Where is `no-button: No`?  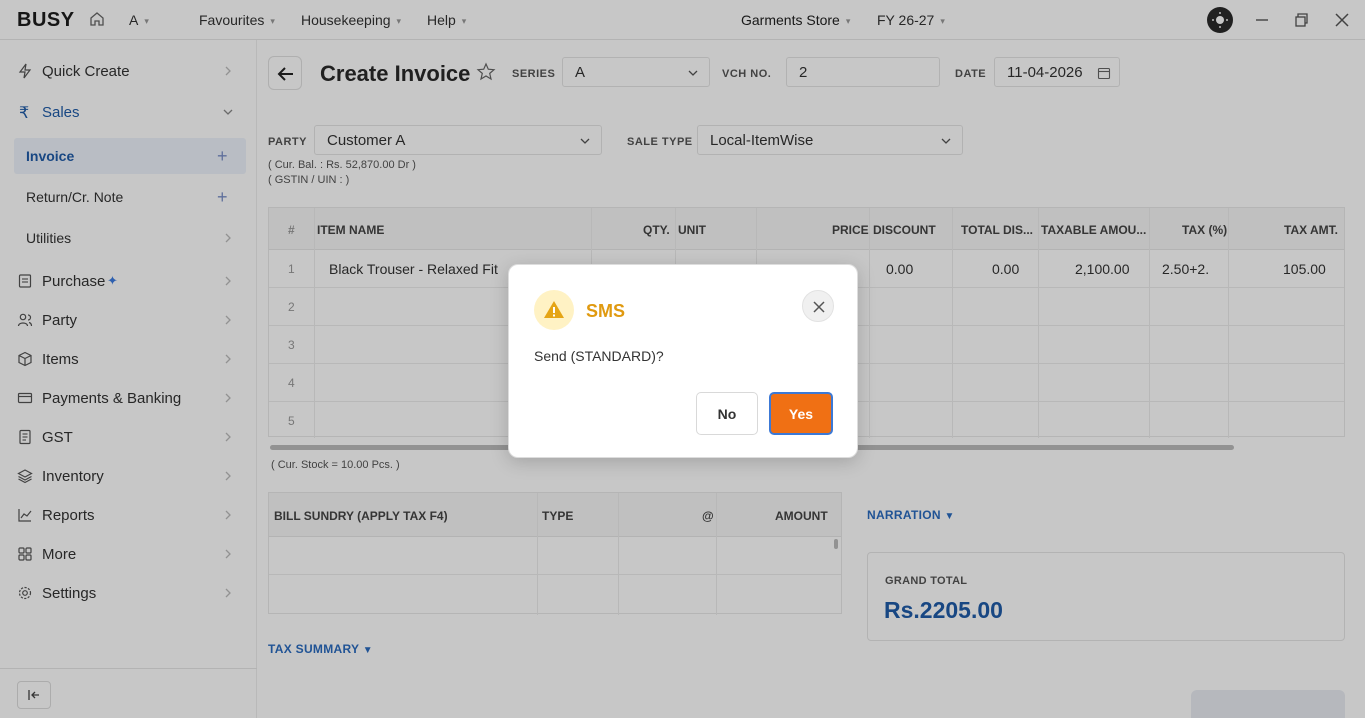
no-button: No is located at coordinates (727, 413).